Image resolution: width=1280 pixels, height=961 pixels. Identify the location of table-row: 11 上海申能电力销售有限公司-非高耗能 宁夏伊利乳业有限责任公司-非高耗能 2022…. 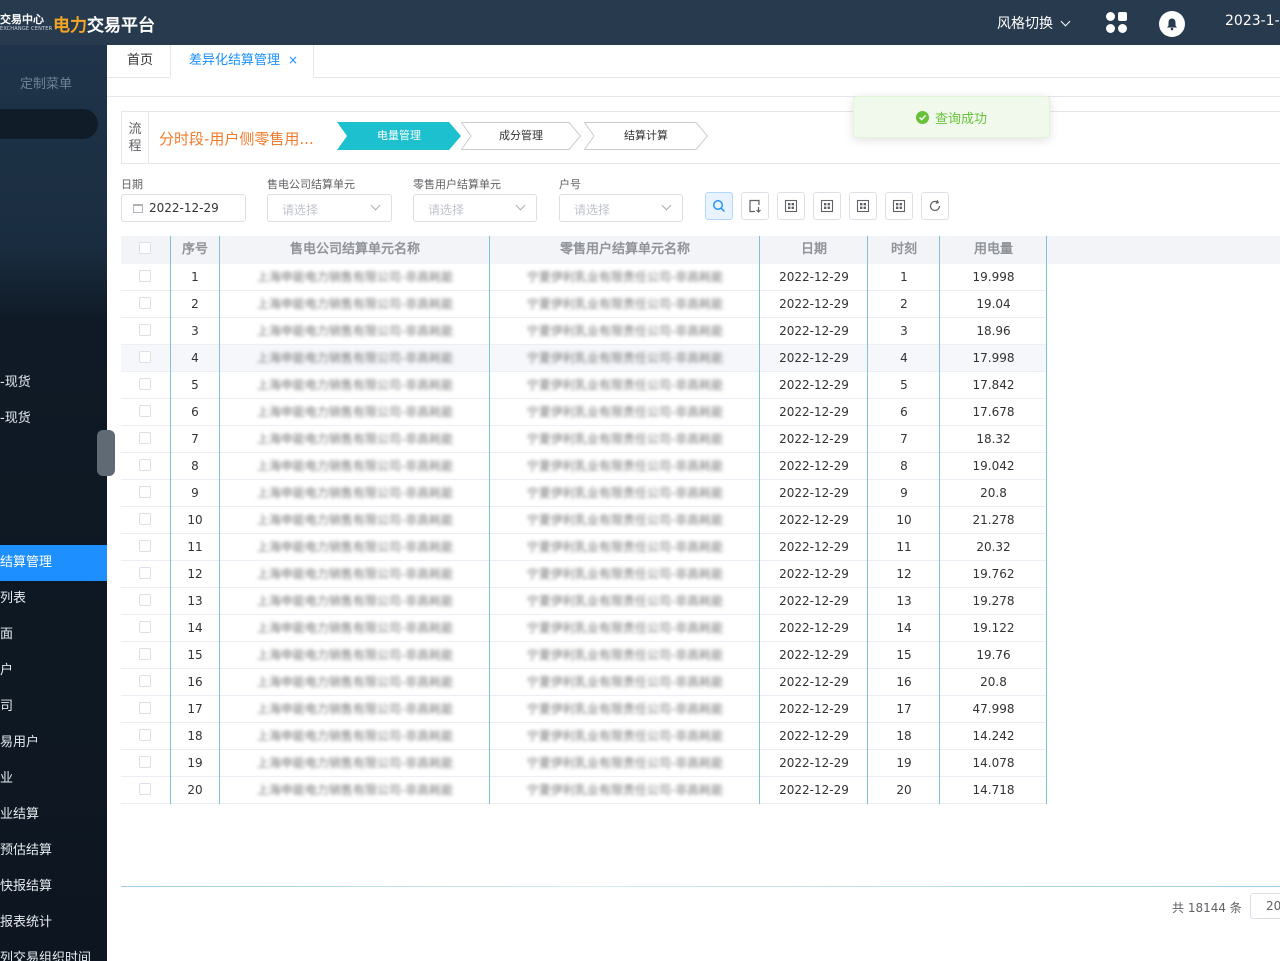
(584, 547).